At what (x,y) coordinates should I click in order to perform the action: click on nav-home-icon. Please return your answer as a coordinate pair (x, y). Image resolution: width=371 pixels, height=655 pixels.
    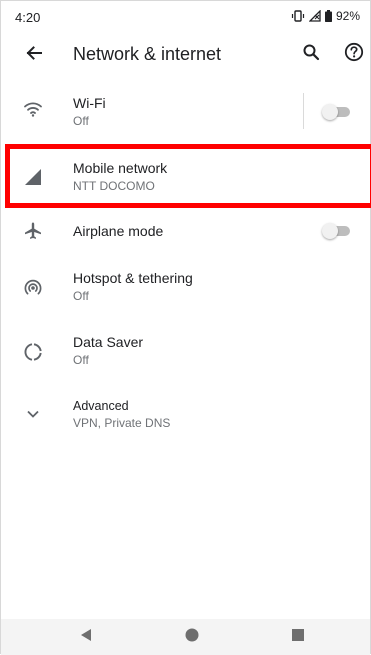
    Looking at the image, I should click on (192, 637).